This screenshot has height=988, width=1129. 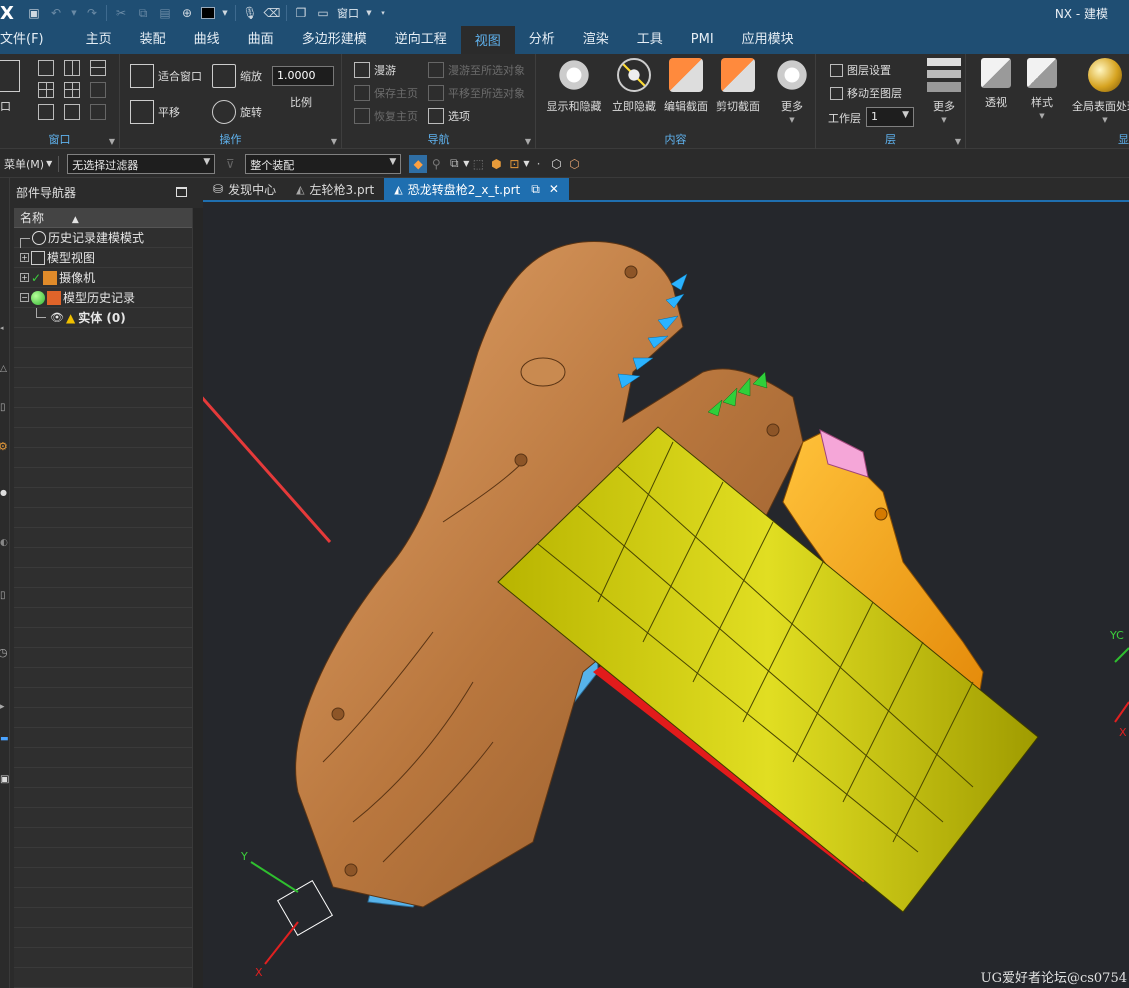 I want to click on tab-revolver-part: ◭ 左轮枪3.prt, so click(x=335, y=189).